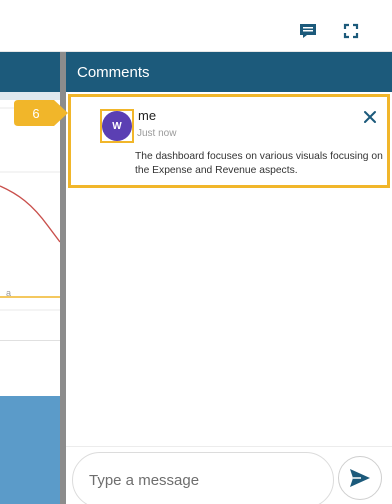 The height and width of the screenshot is (504, 392). I want to click on comment-author: me, so click(147, 115).